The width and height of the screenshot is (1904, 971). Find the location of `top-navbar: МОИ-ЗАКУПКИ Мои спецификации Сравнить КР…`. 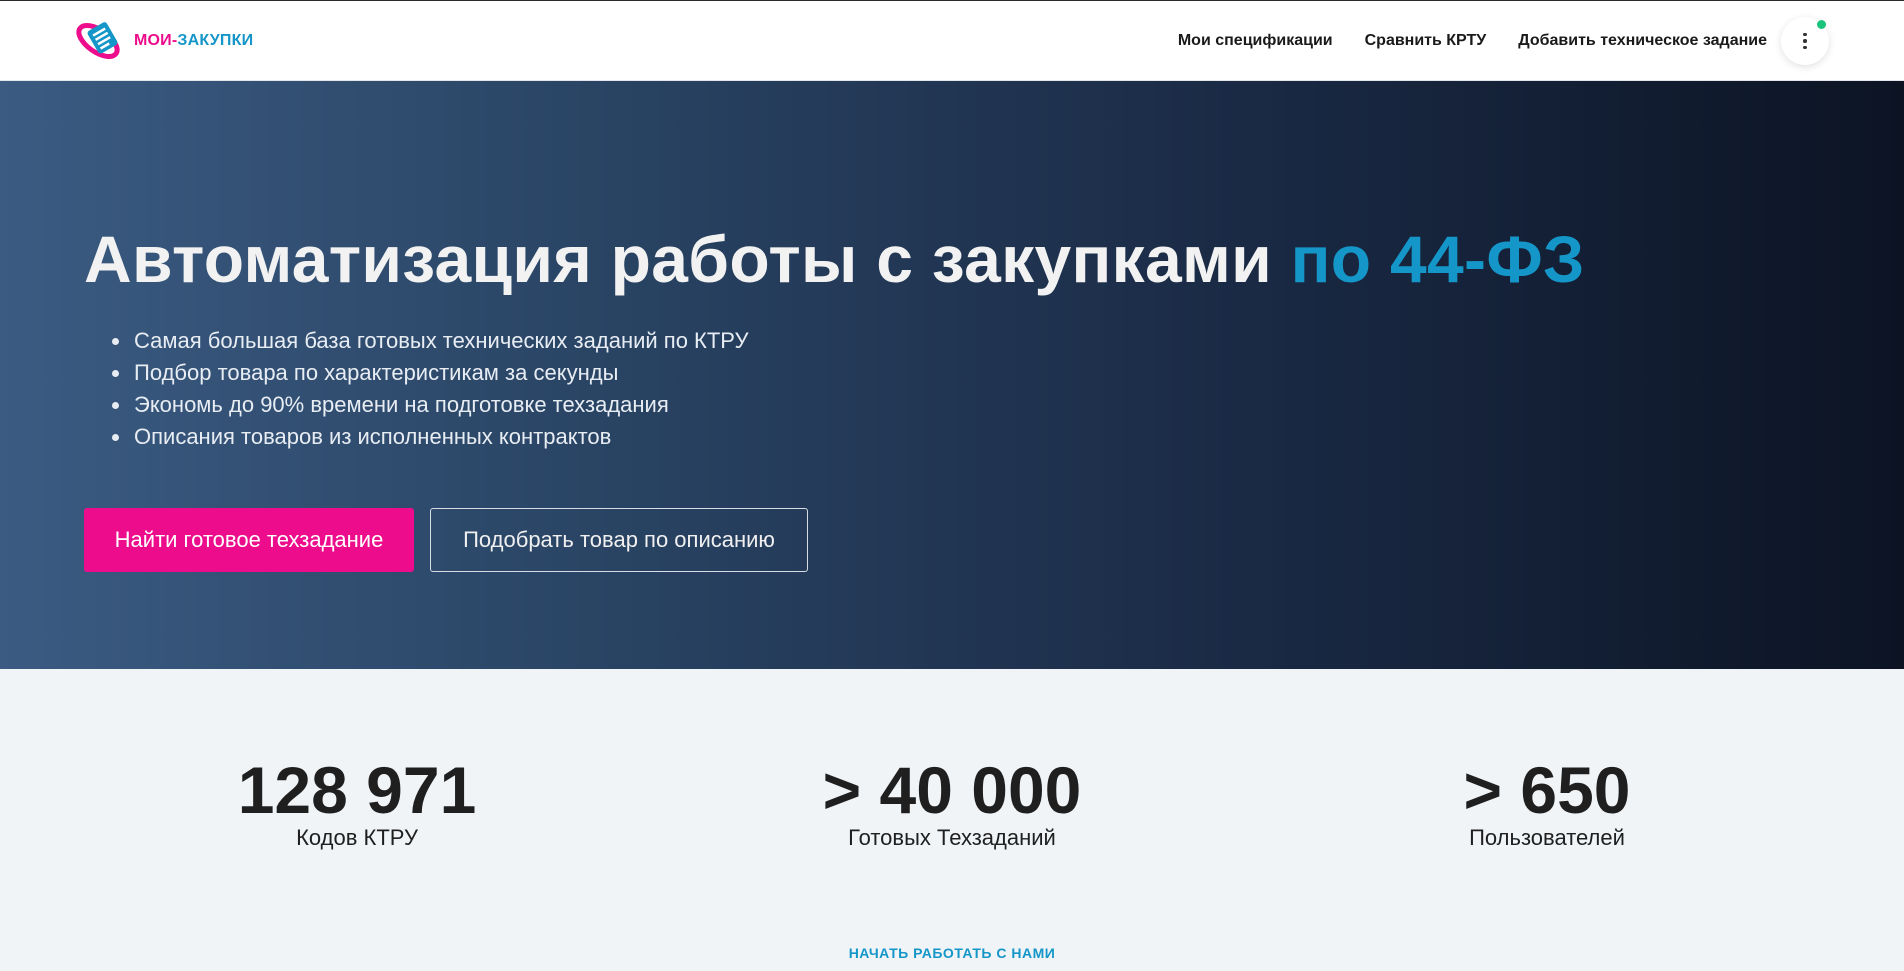

top-navbar: МОИ-ЗАКУПКИ Мои спецификации Сравнить КР… is located at coordinates (952, 40).